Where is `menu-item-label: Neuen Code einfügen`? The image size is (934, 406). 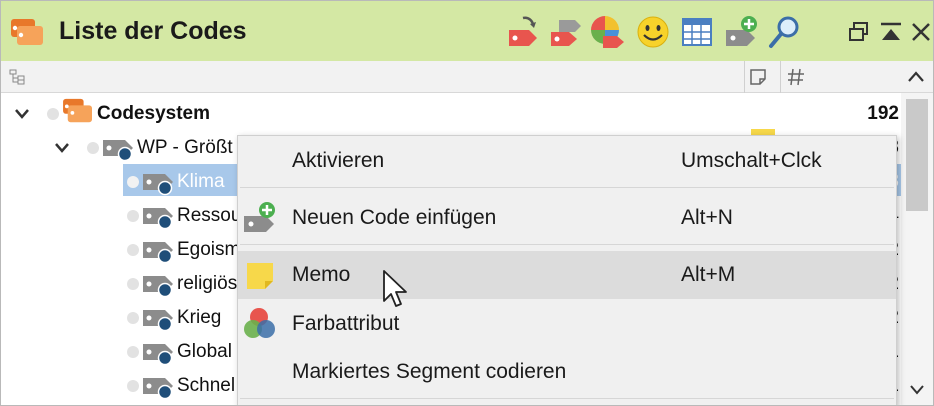 menu-item-label: Neuen Code einfügen is located at coordinates (394, 217).